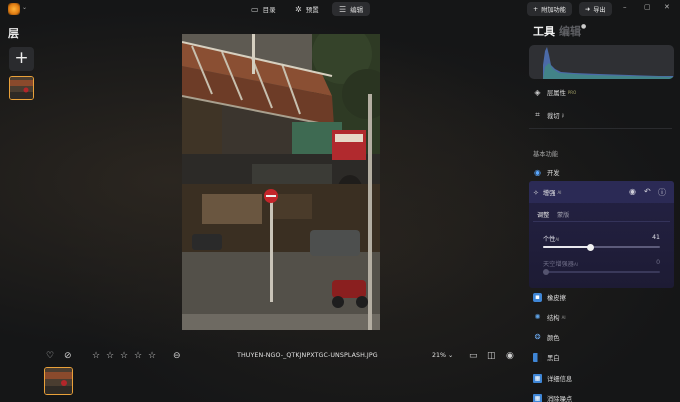 The height and width of the screenshot is (402, 680). I want to click on tab-tools: 工具, so click(544, 31).